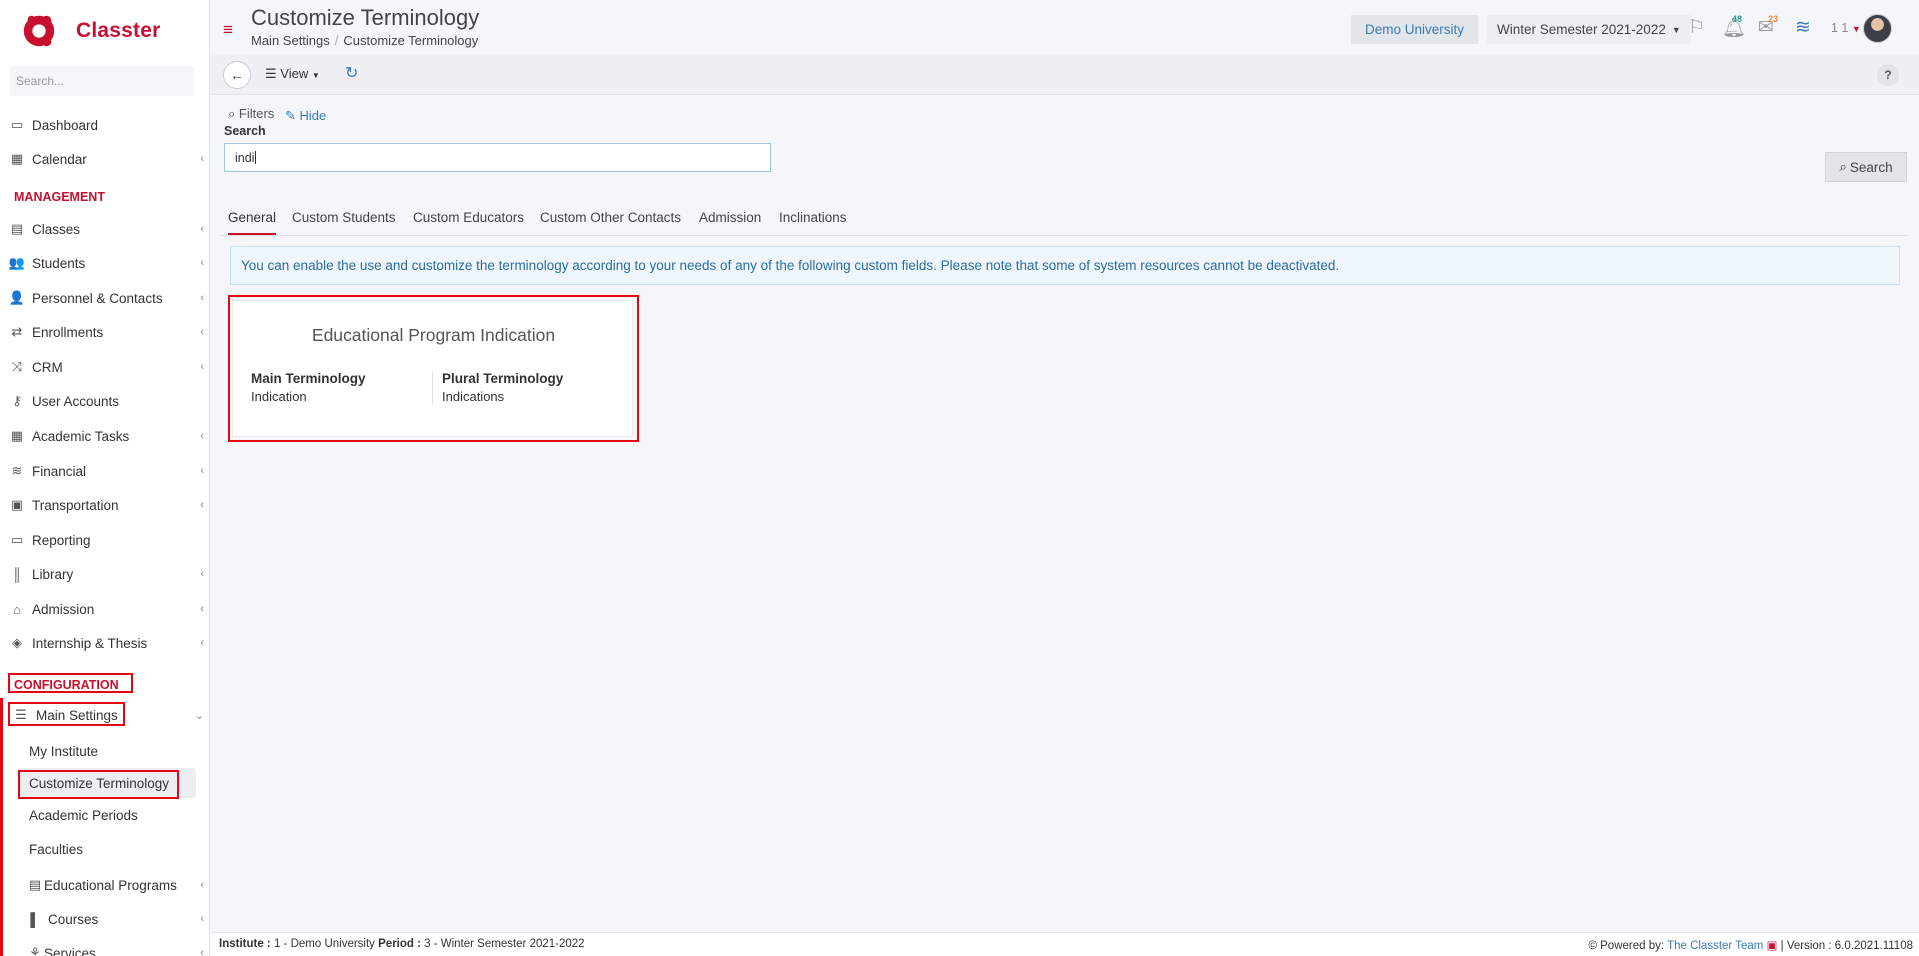 The image size is (1919, 956). I want to click on sidebar-item-enrollments: ⇄ Enrollments ‹, so click(104, 332).